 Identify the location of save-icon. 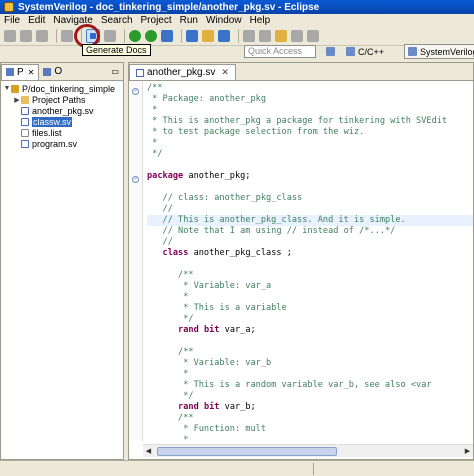
(26, 35).